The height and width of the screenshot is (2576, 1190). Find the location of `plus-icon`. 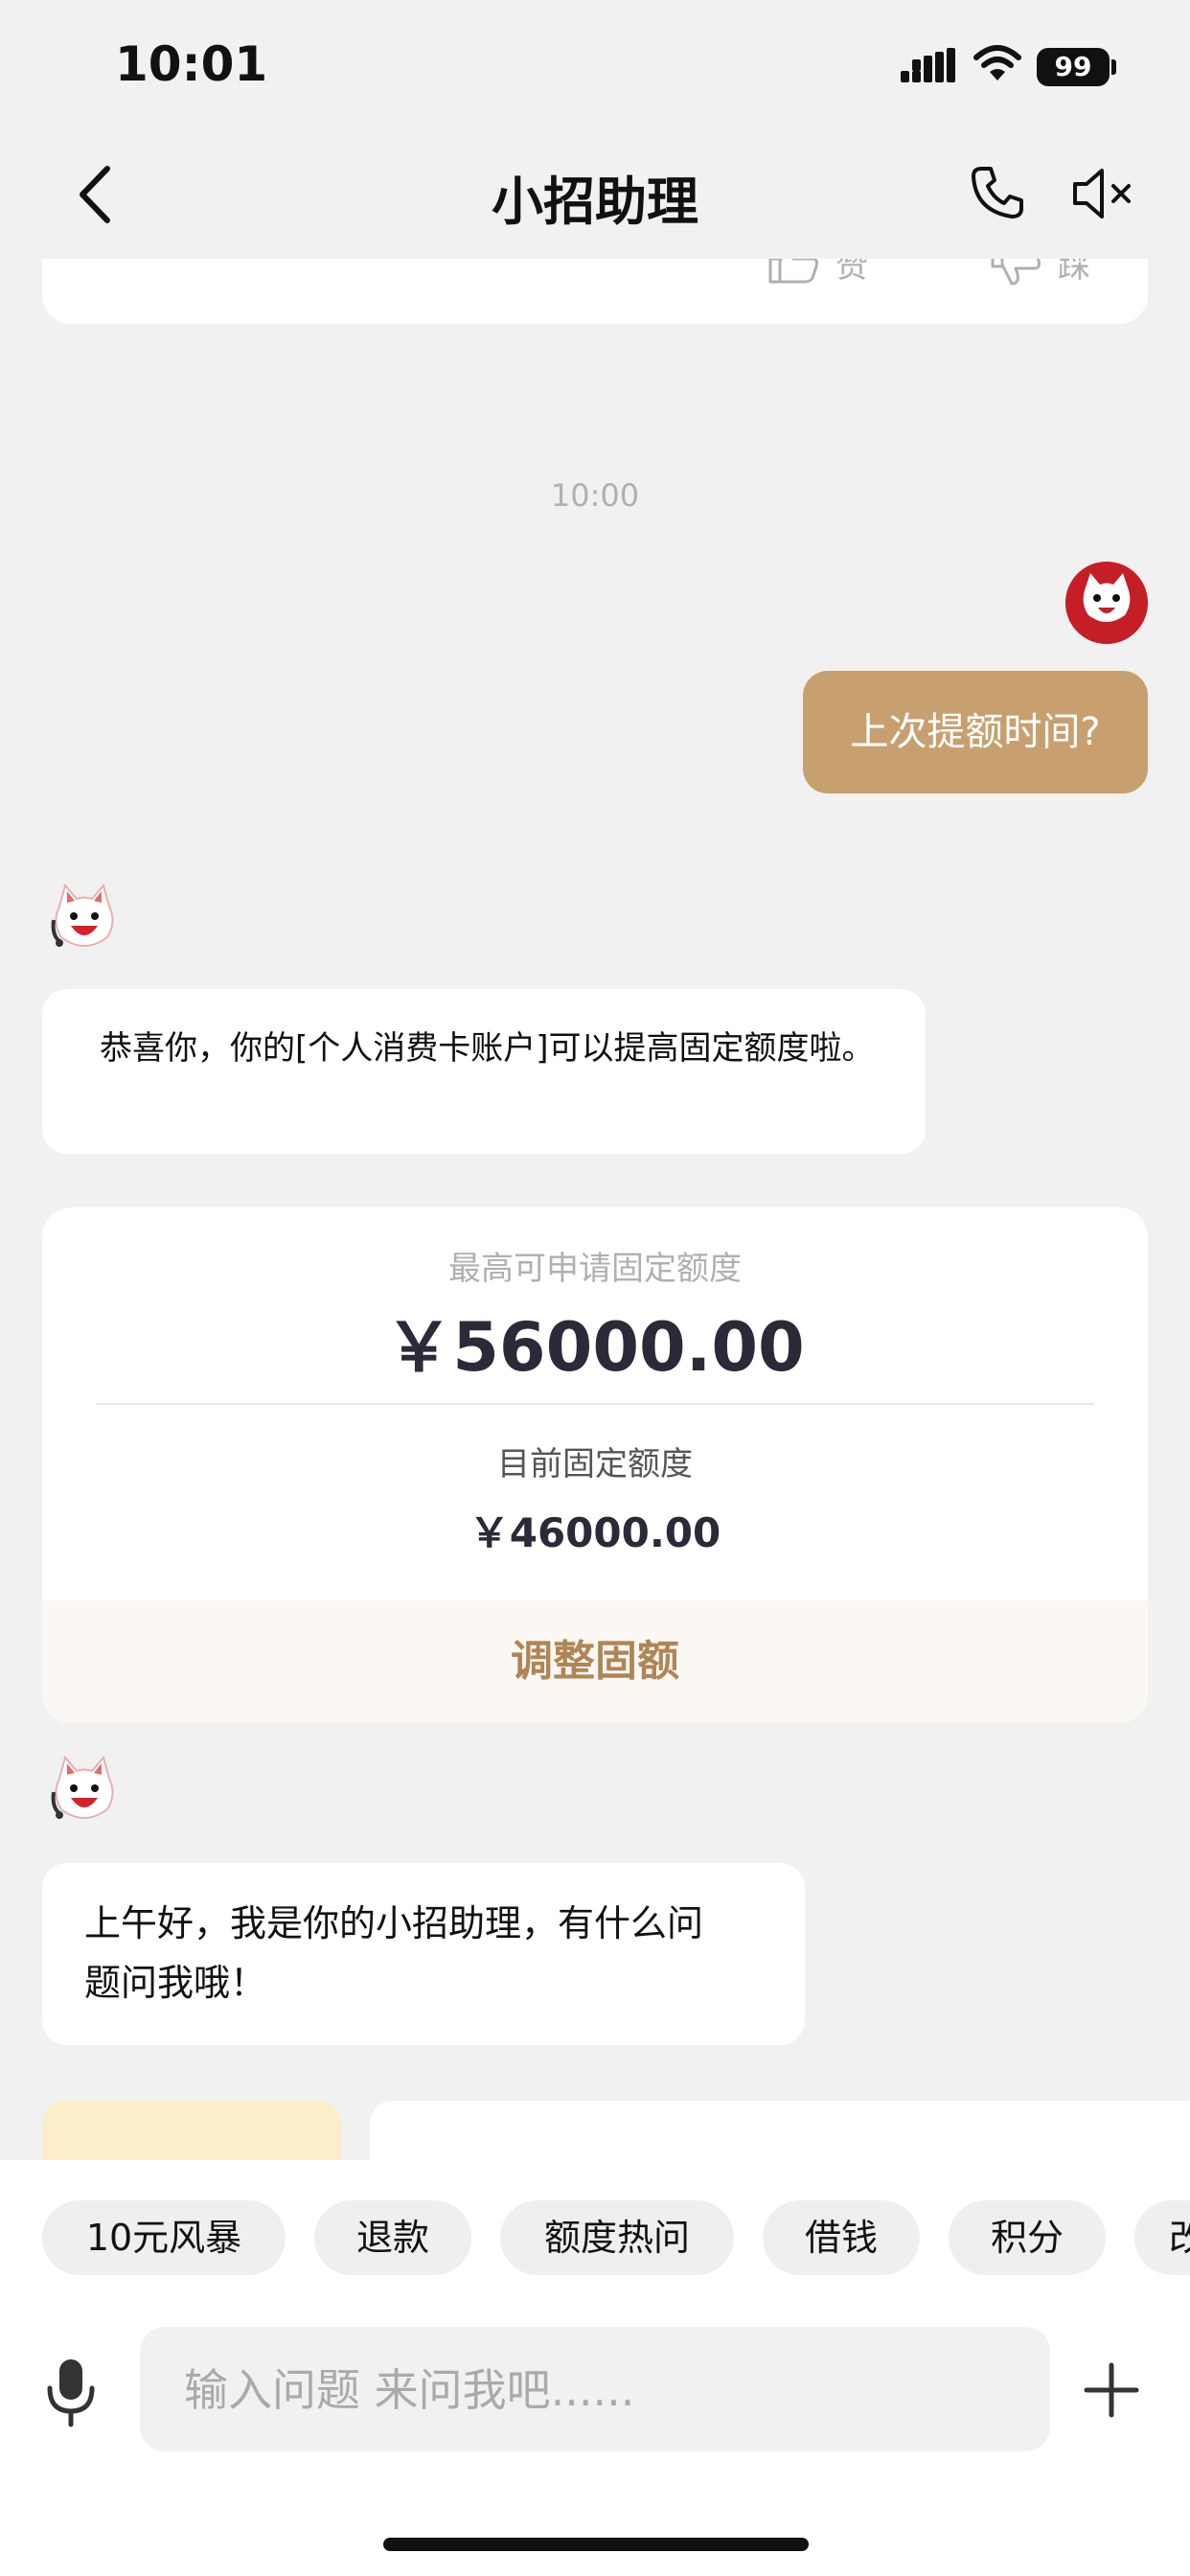

plus-icon is located at coordinates (1111, 2390).